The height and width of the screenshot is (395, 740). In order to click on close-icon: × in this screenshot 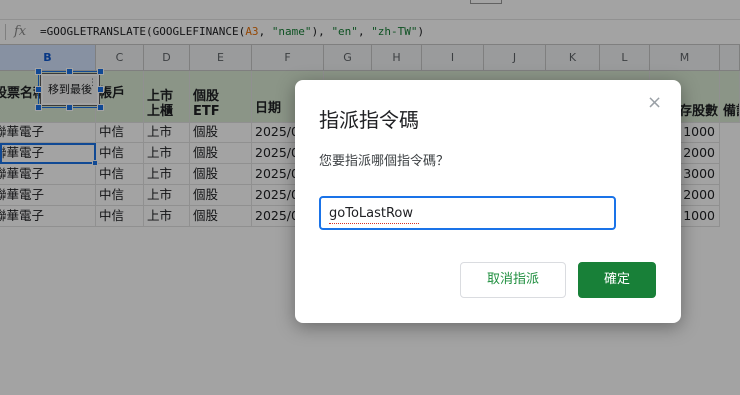, I will do `click(654, 102)`.